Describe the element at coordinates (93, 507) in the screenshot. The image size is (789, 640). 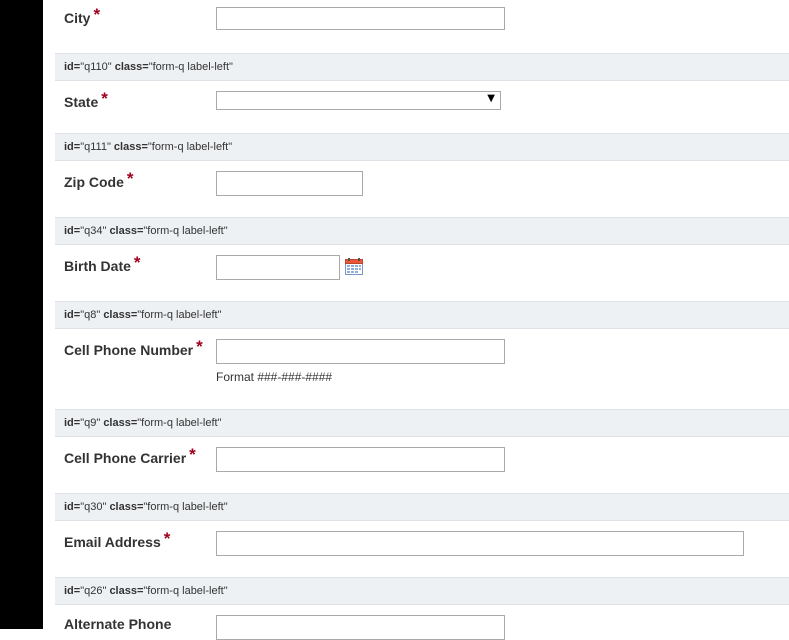
I see `strip-id-value: "q30"` at that location.